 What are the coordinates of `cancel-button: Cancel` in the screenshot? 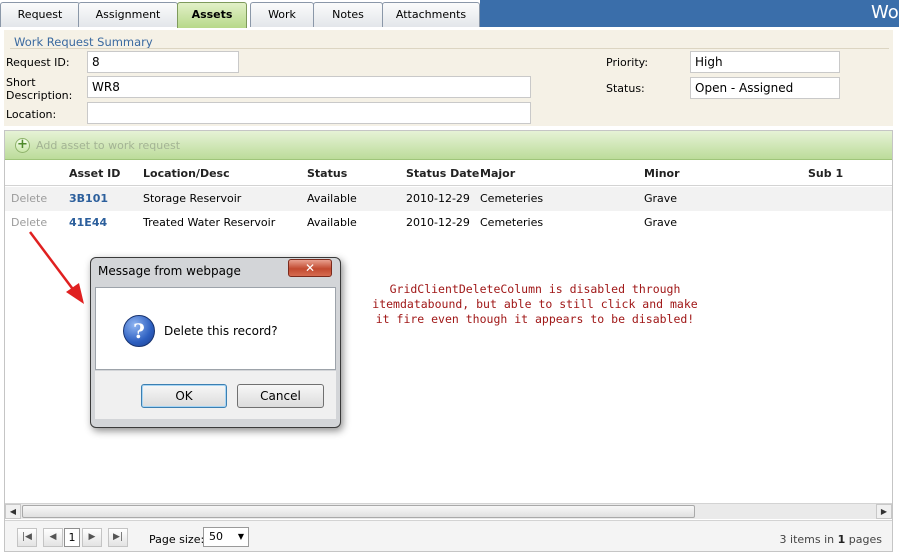 It's located at (280, 396).